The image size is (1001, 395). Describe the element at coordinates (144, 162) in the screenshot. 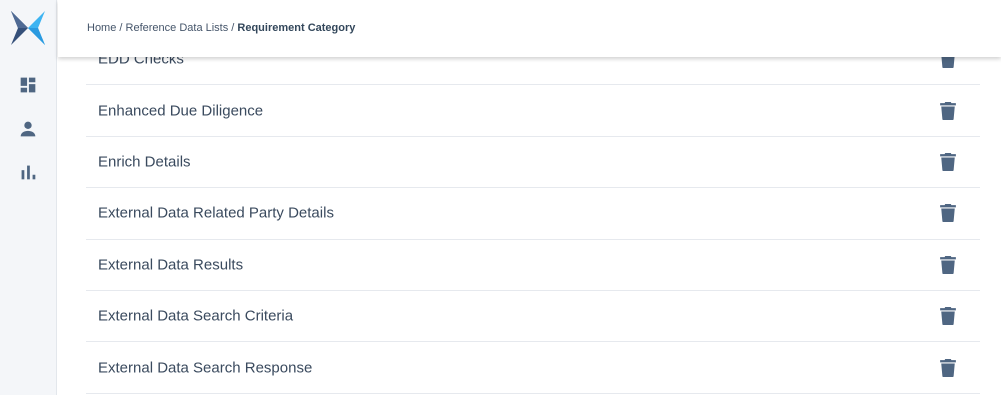

I see `list-item-label: Enrich Details` at that location.